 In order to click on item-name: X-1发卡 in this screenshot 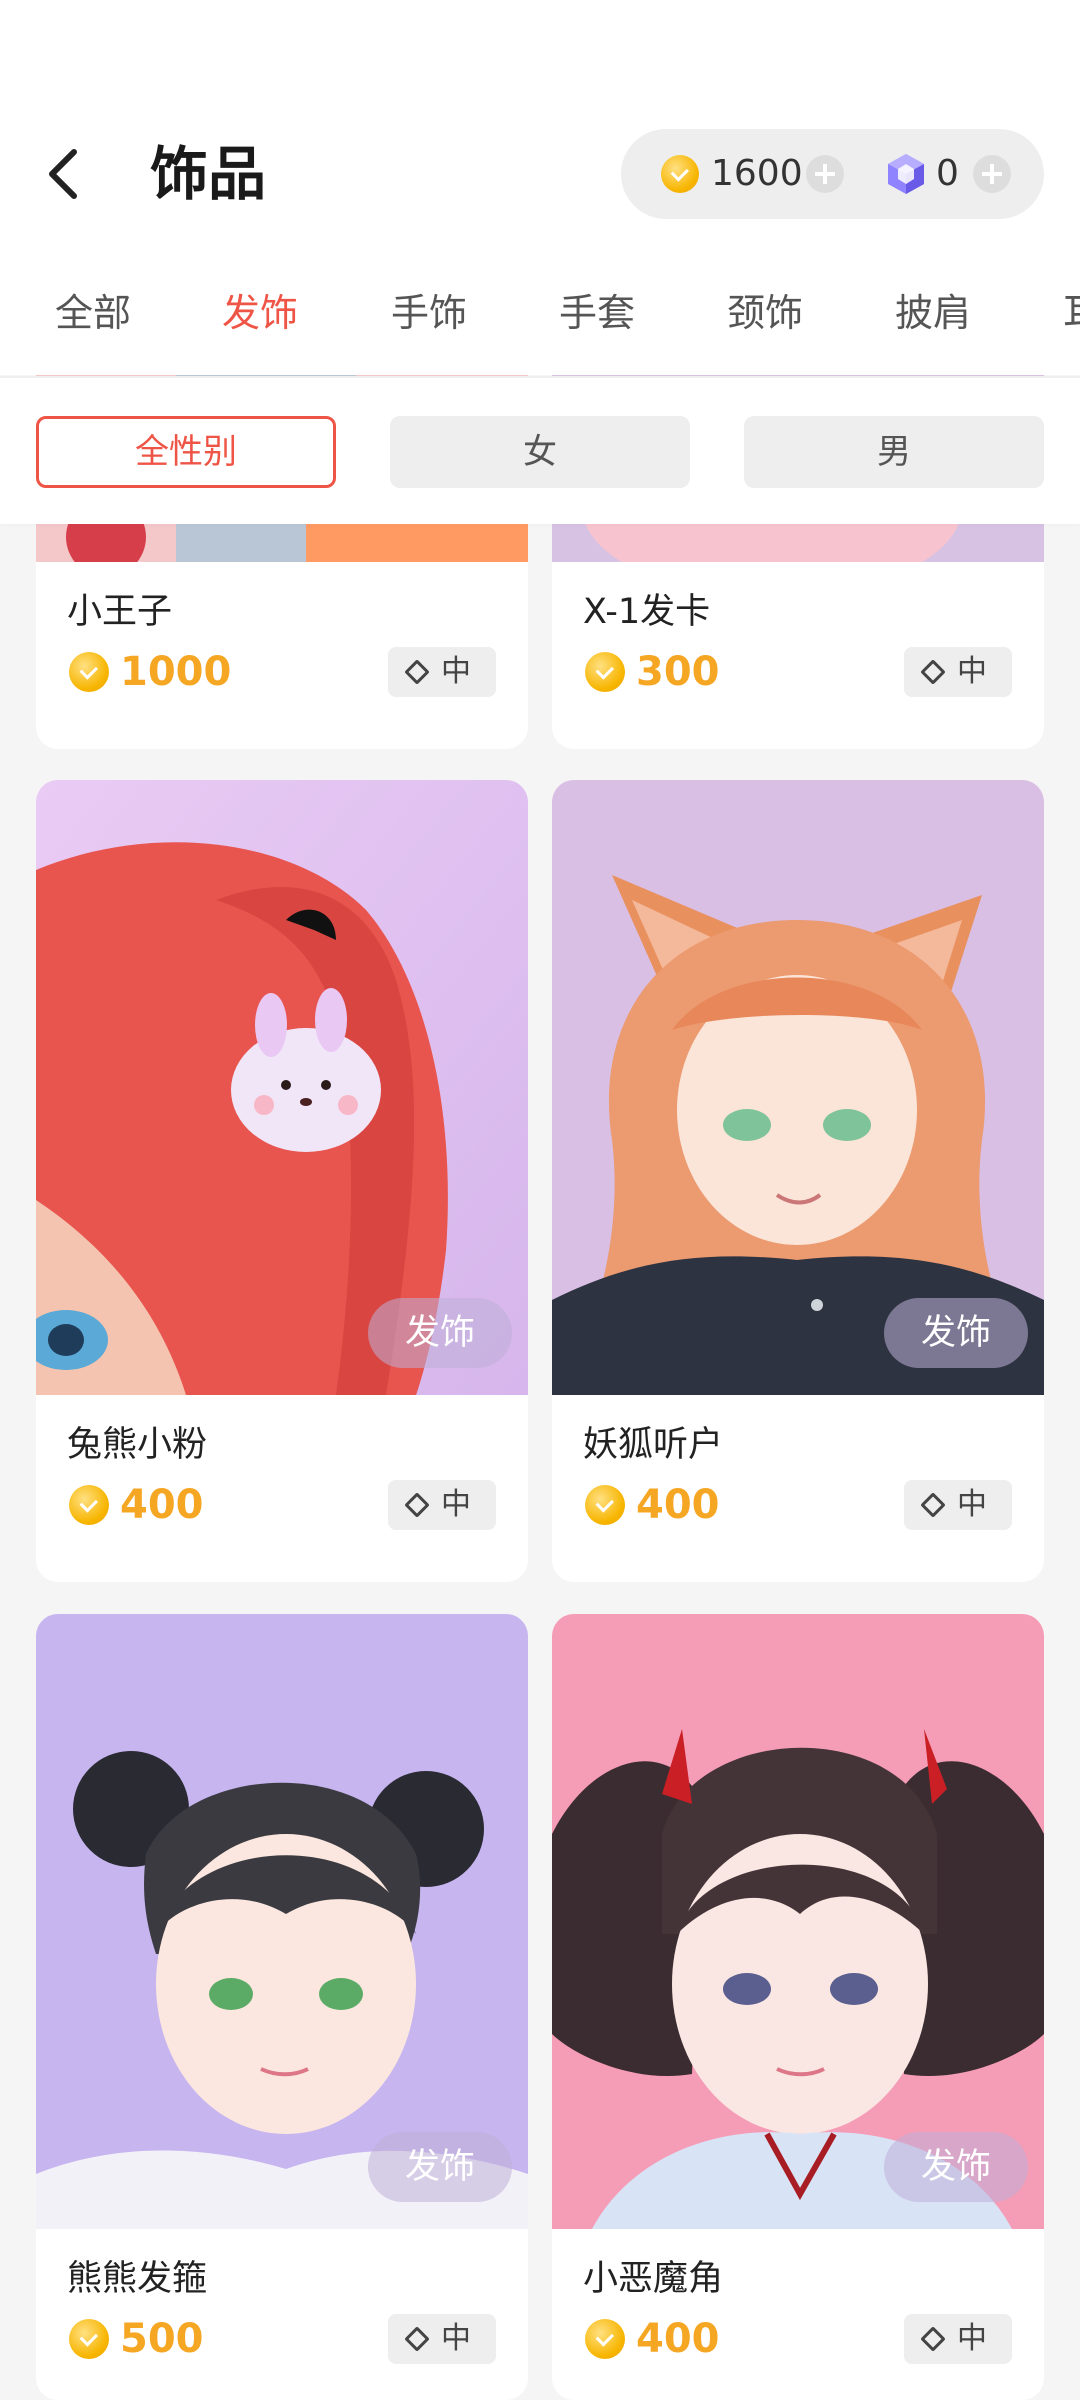, I will do `click(647, 612)`.